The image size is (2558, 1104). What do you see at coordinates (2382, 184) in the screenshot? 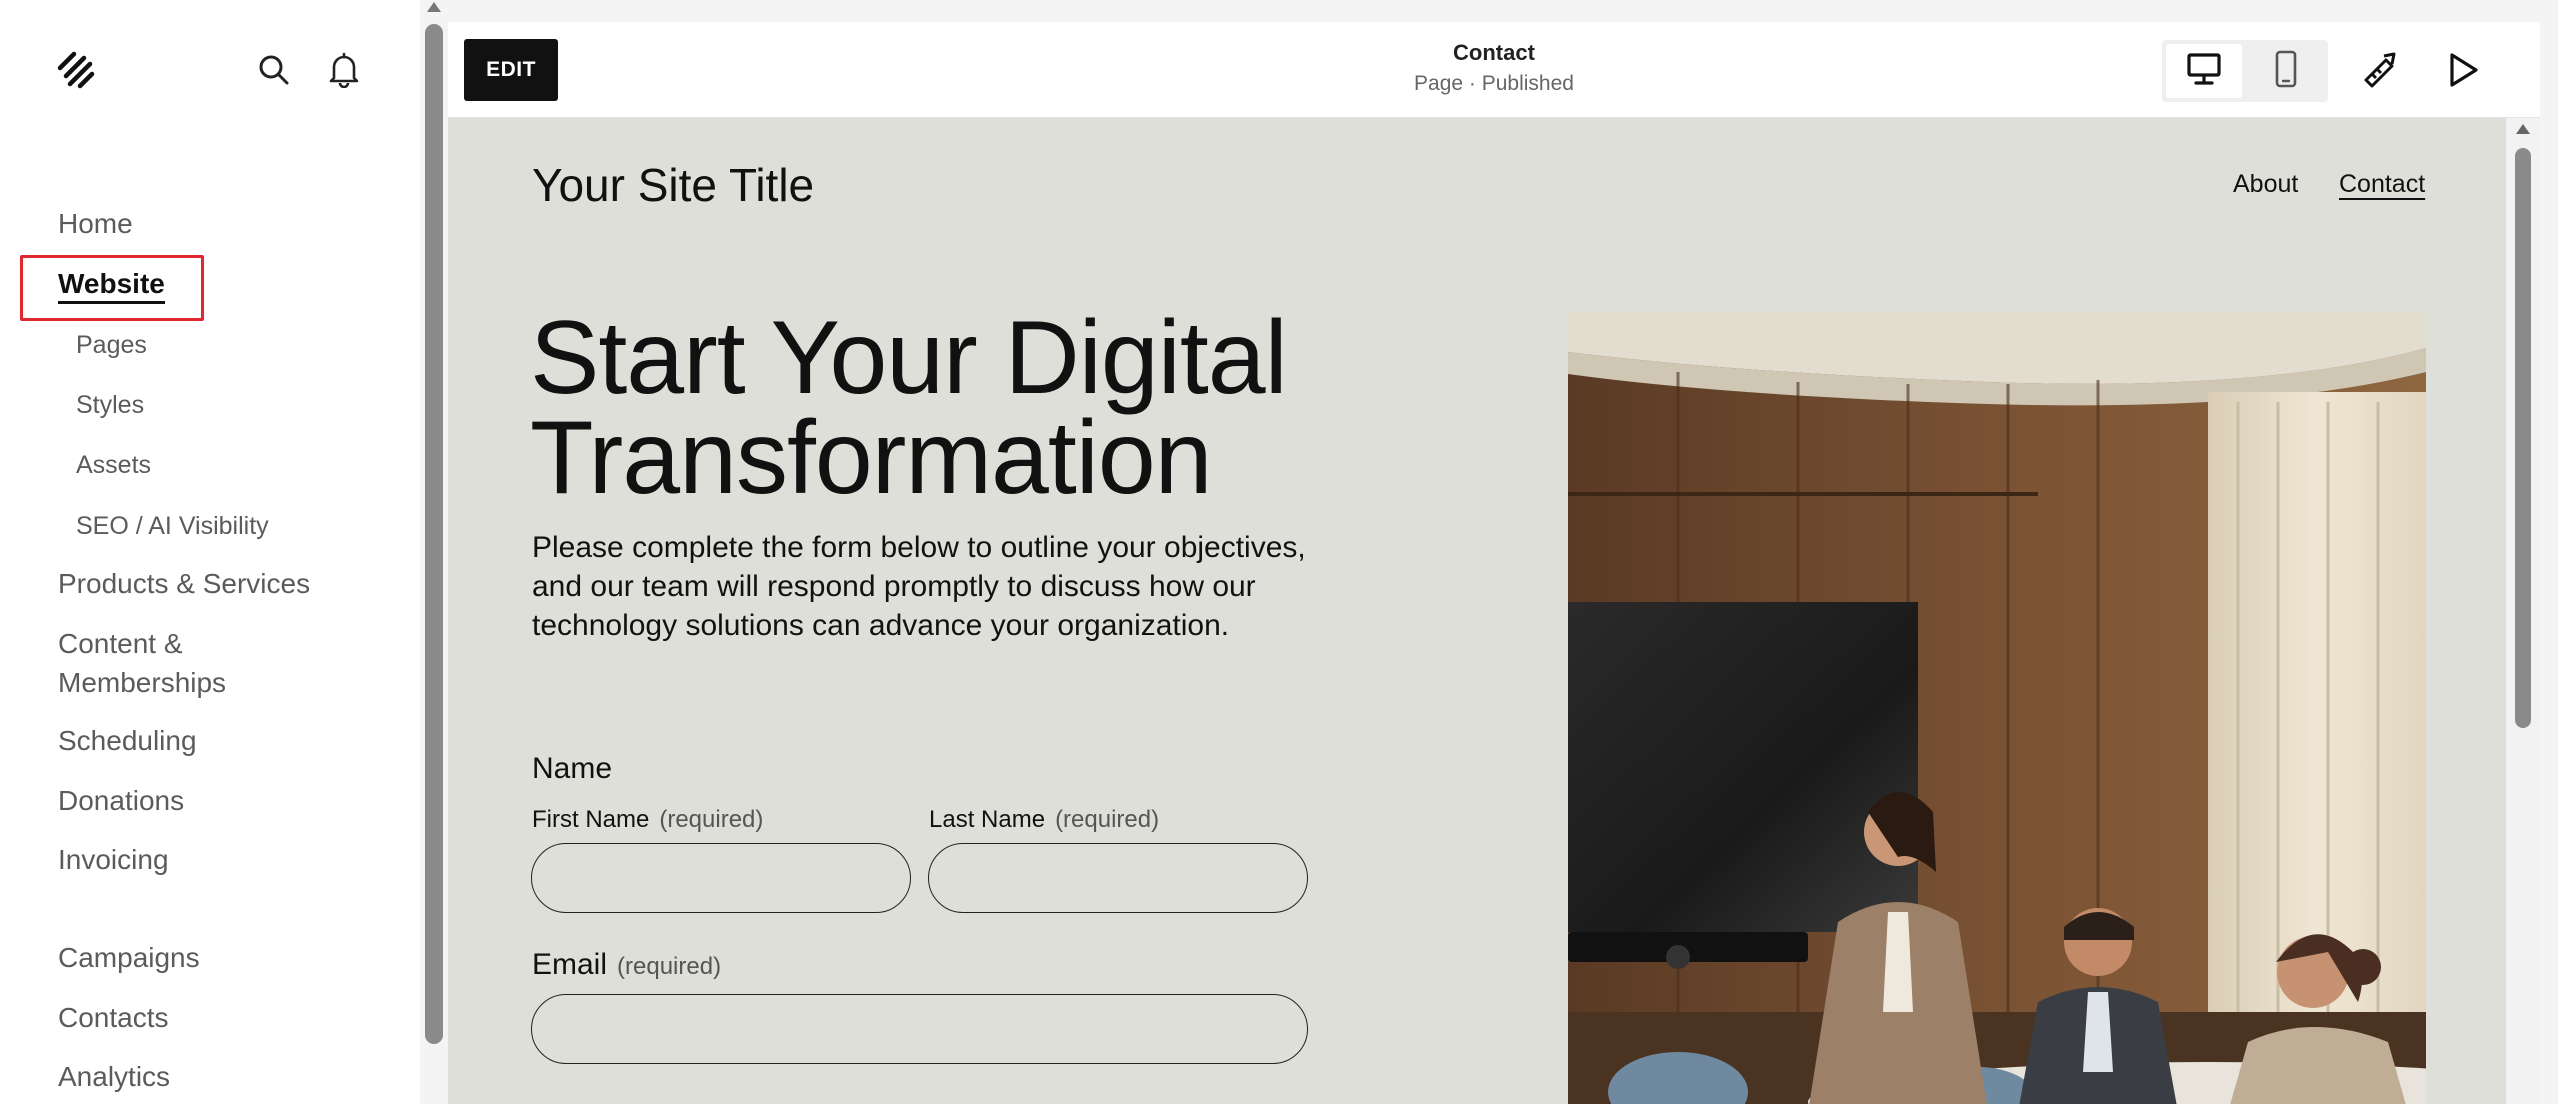
I see `site-nav-contact: Contact` at bounding box center [2382, 184].